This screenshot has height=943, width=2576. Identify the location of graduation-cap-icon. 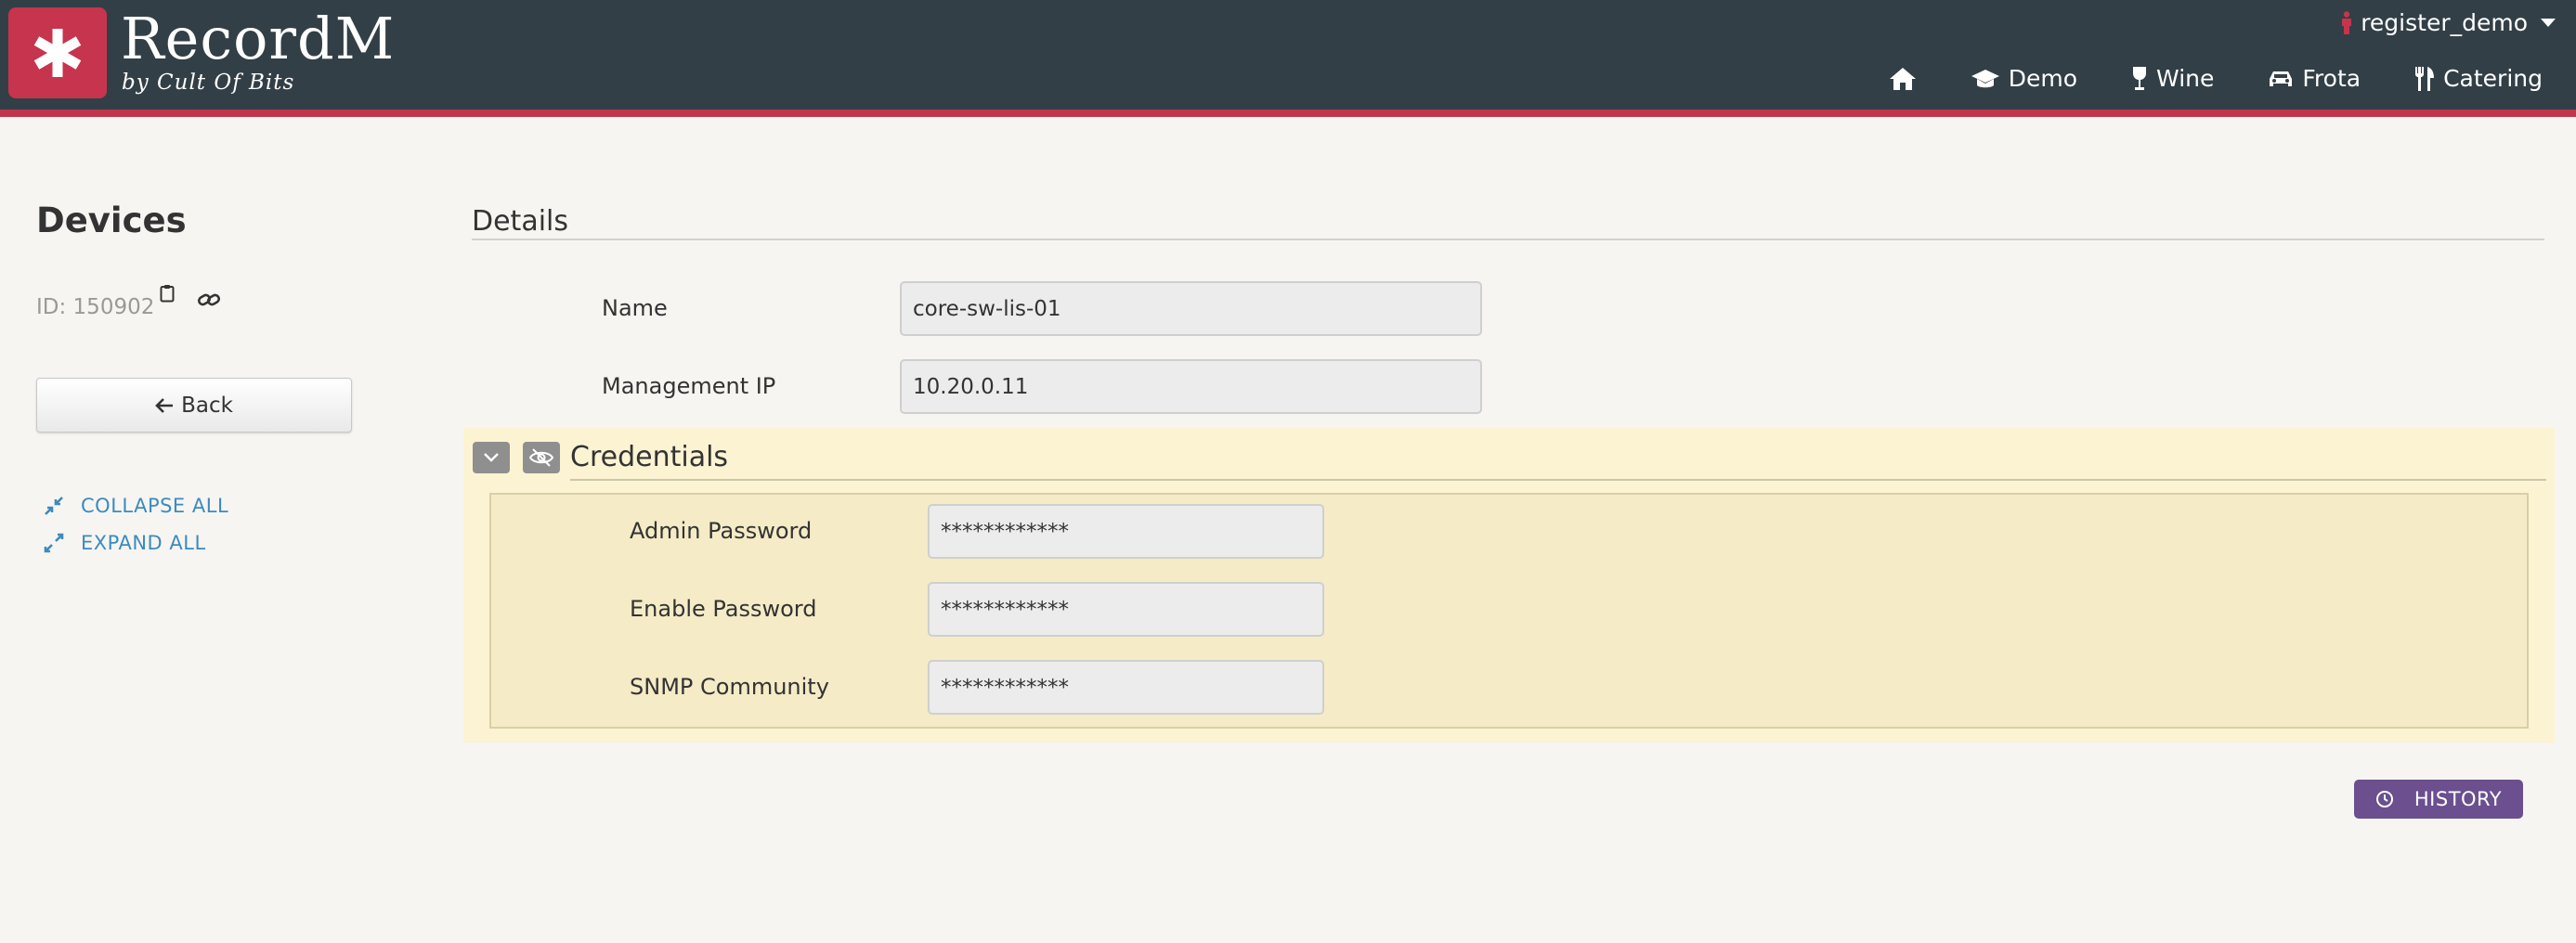
(1985, 78).